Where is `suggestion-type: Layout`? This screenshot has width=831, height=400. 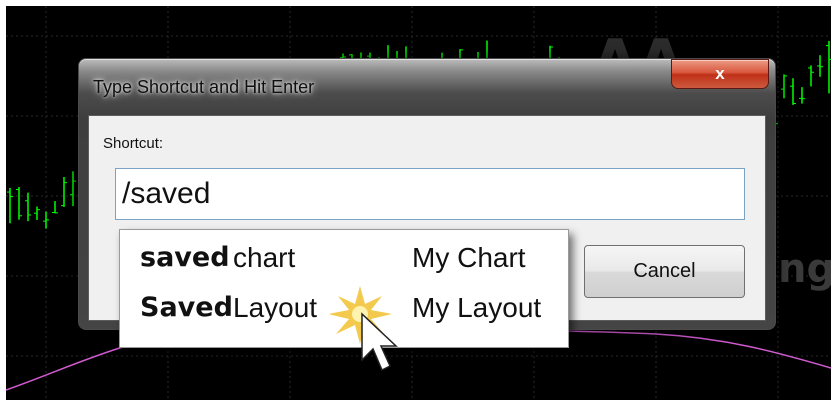 suggestion-type: Layout is located at coordinates (275, 307).